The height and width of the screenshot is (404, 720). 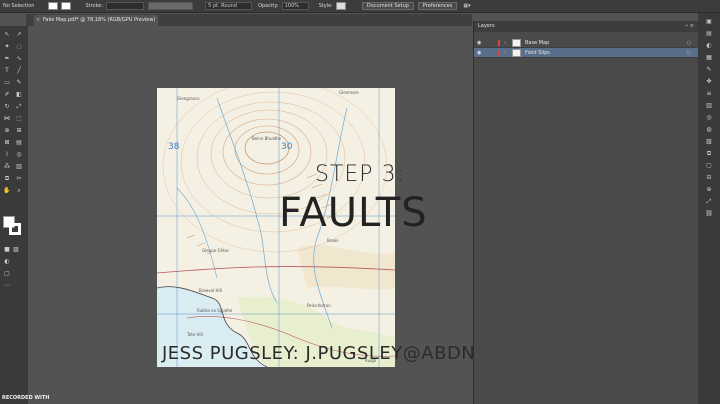 What do you see at coordinates (287, 147) in the screenshot?
I see `grid-number: 30` at bounding box center [287, 147].